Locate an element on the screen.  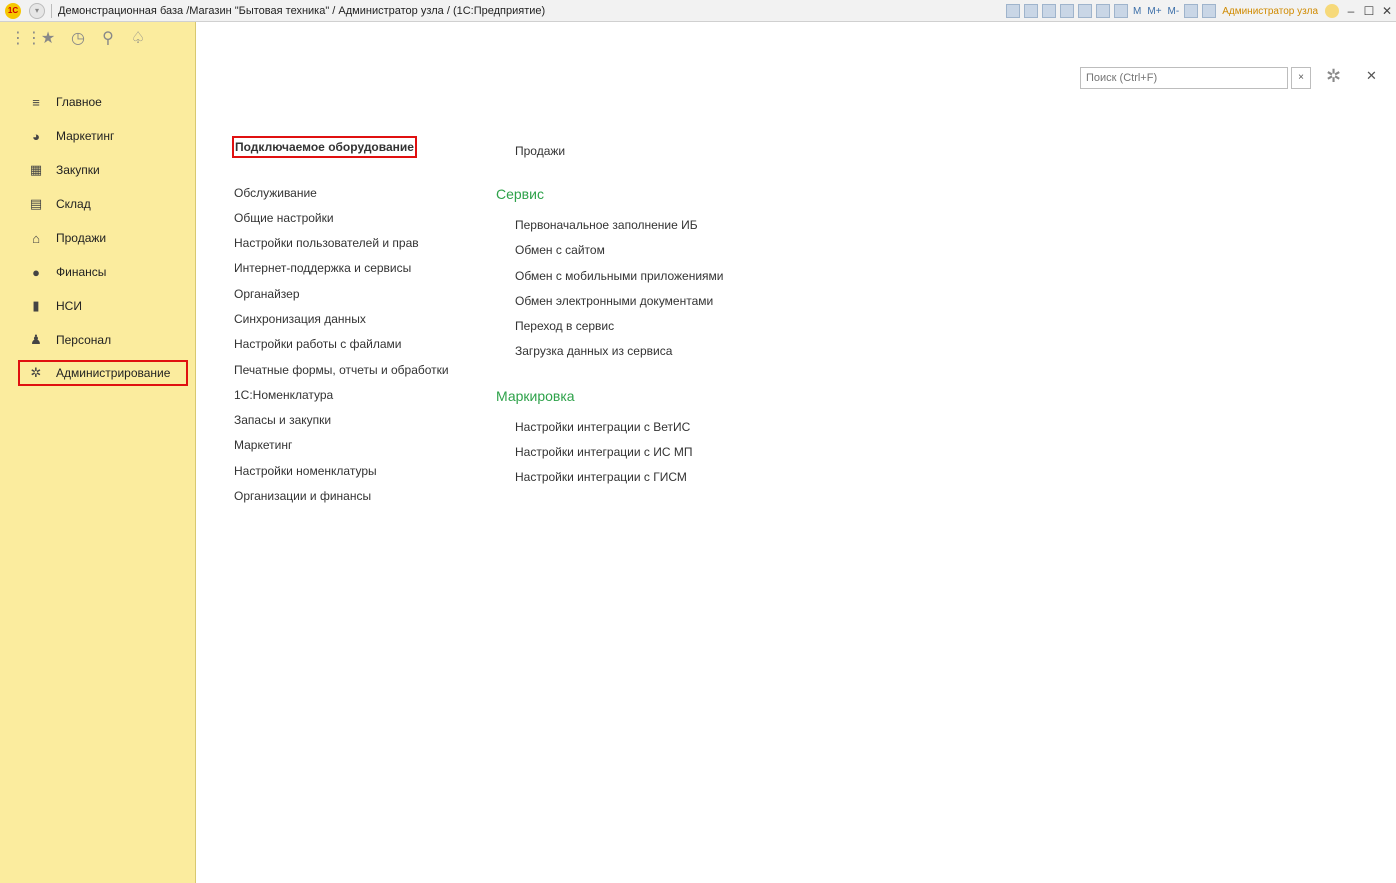
print-icon is located at coordinates (1031, 11).